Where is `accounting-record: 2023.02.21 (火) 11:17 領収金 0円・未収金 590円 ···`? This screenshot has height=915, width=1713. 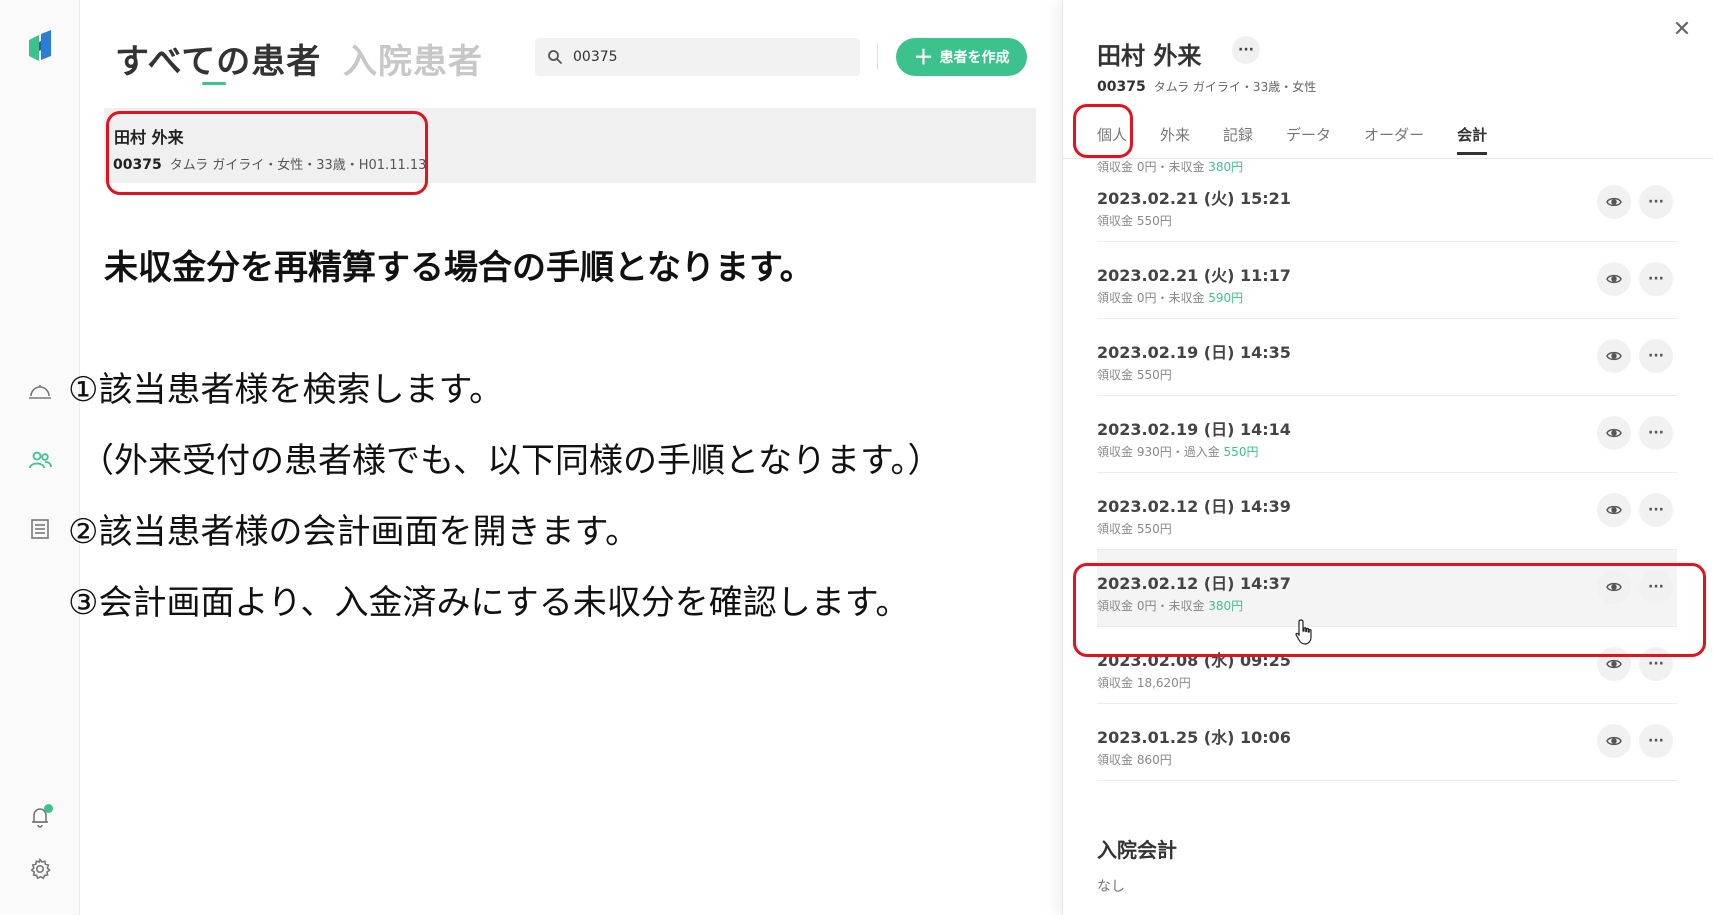 accounting-record: 2023.02.21 (火) 11:17 領収金 0円・未収金 590円 ··· is located at coordinates (1387, 280).